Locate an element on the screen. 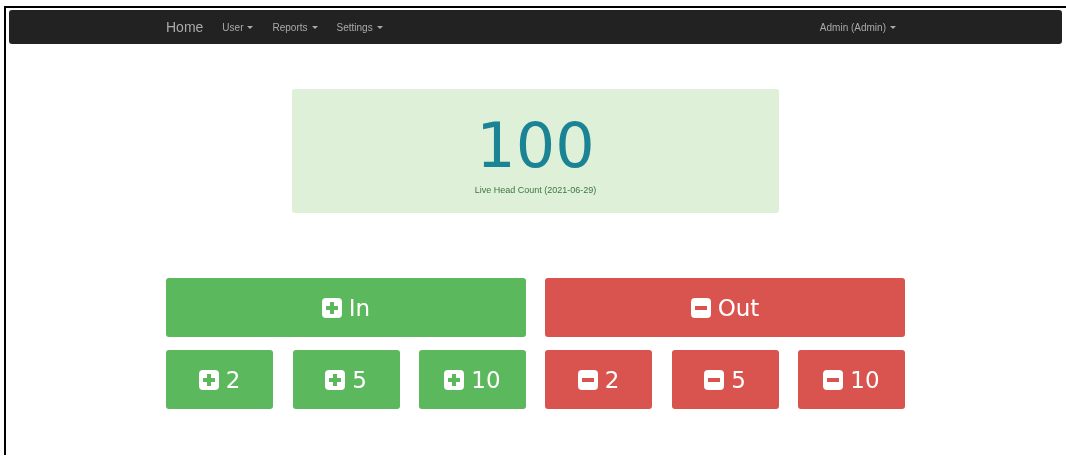 The width and height of the screenshot is (1066, 461). subtract-button: 10 is located at coordinates (851, 379).